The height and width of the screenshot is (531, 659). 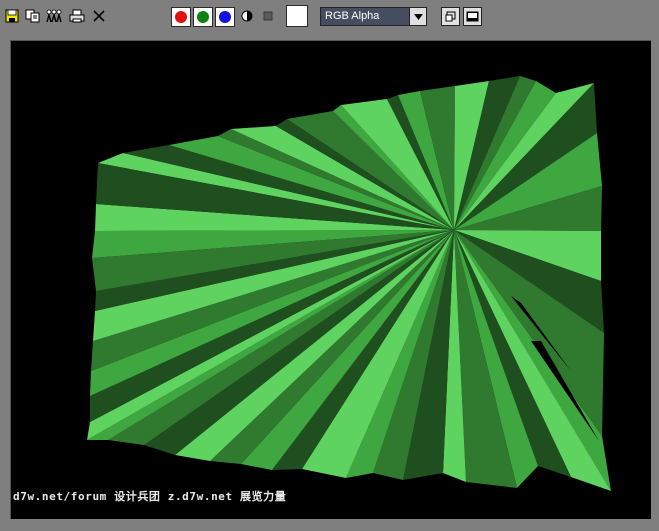 I want to click on display-mode-icon, so click(x=472, y=16).